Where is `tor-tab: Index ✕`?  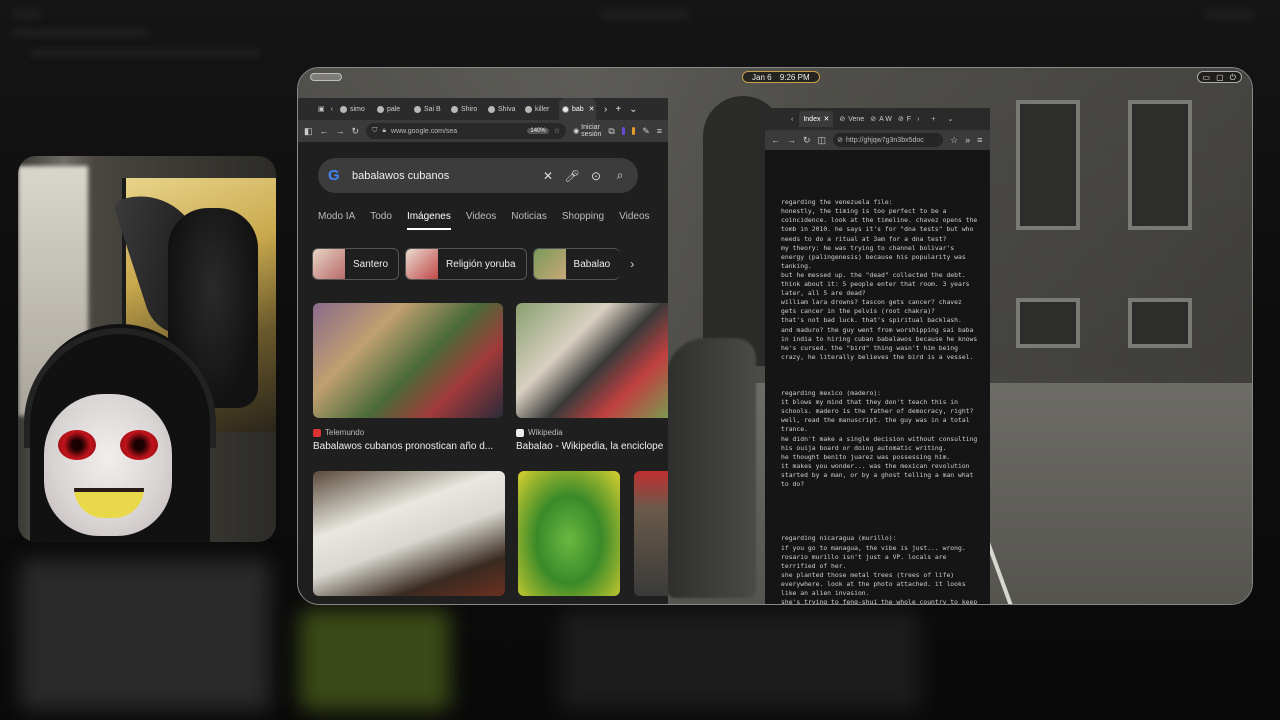
tor-tab: Index ✕ is located at coordinates (816, 119).